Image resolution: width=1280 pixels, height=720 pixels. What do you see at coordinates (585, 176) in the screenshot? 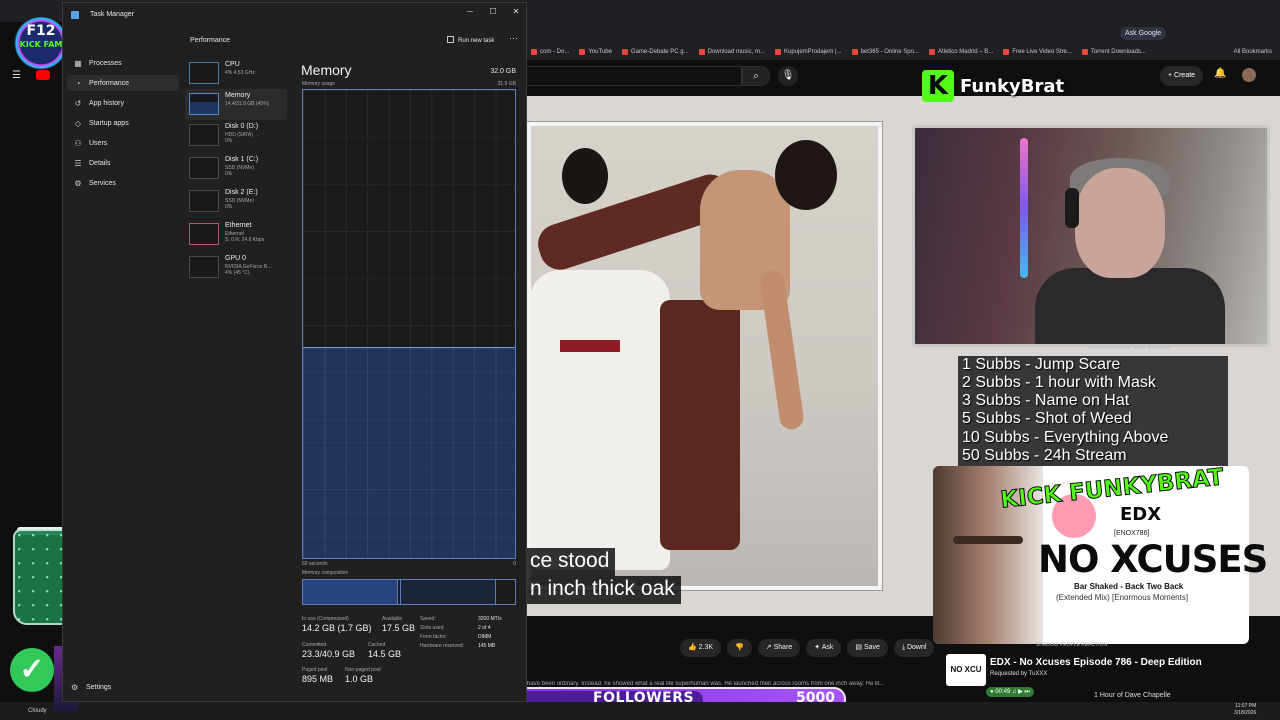
I see `video-figure-head` at bounding box center [585, 176].